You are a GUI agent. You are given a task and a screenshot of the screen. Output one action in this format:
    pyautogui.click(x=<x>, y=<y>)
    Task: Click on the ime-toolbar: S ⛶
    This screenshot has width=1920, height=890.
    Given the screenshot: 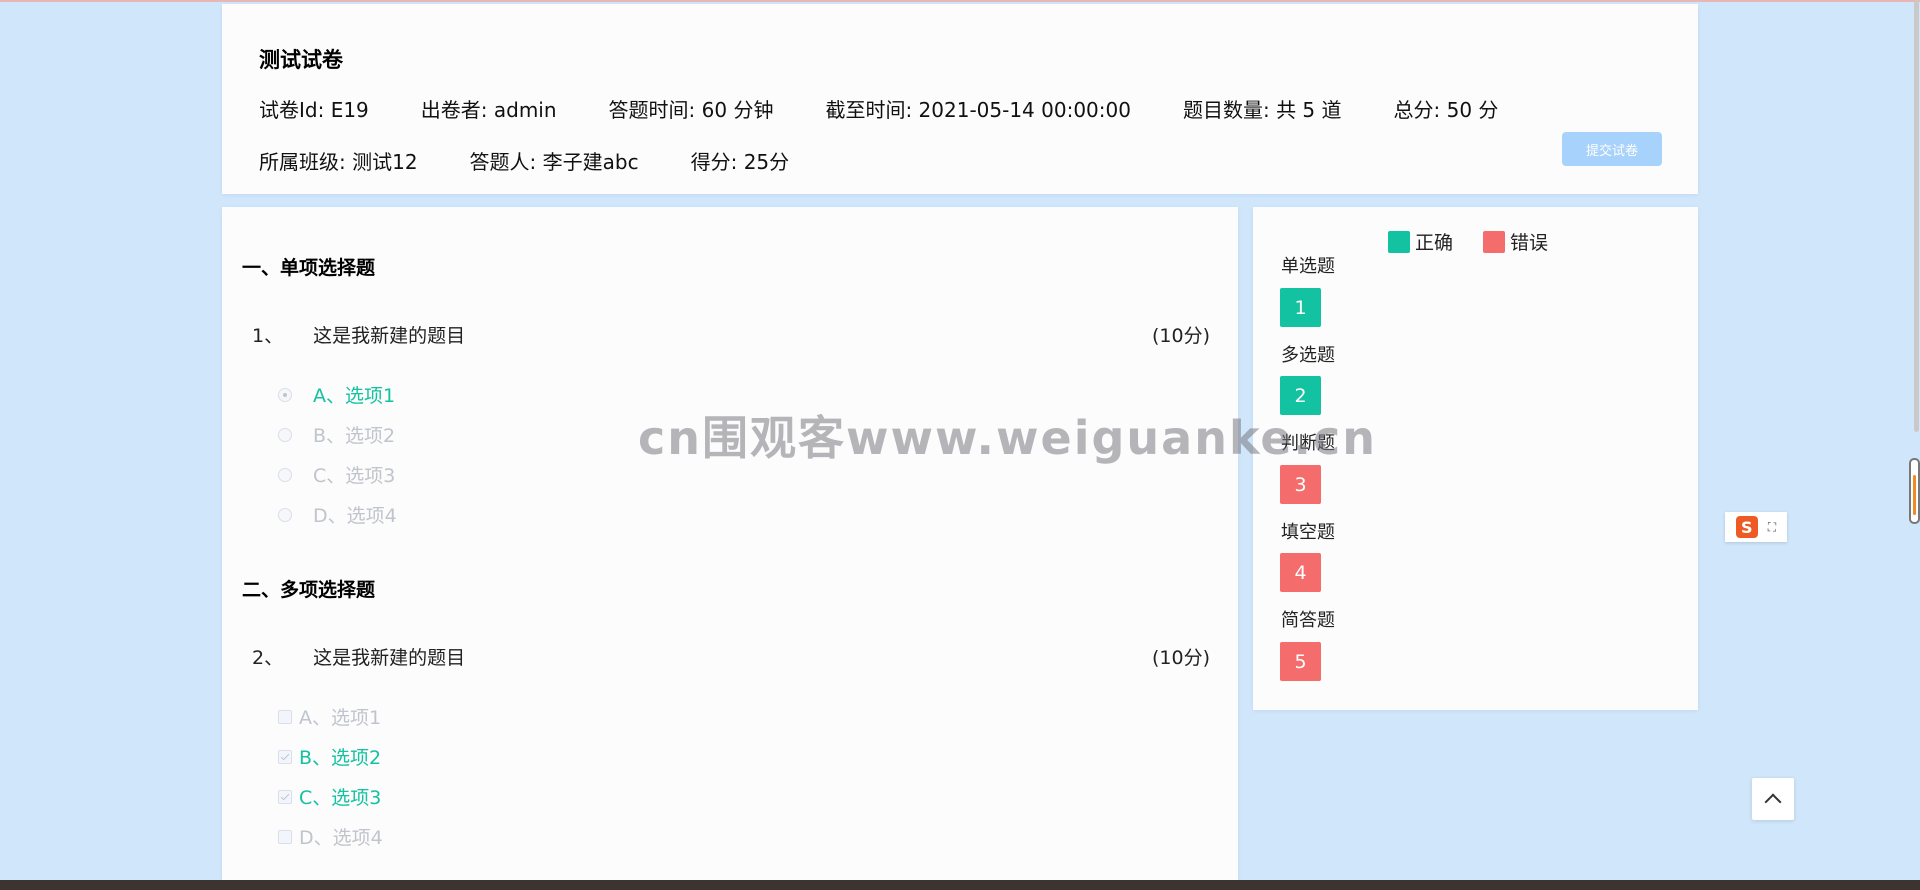 What is the action you would take?
    pyautogui.click(x=1756, y=527)
    